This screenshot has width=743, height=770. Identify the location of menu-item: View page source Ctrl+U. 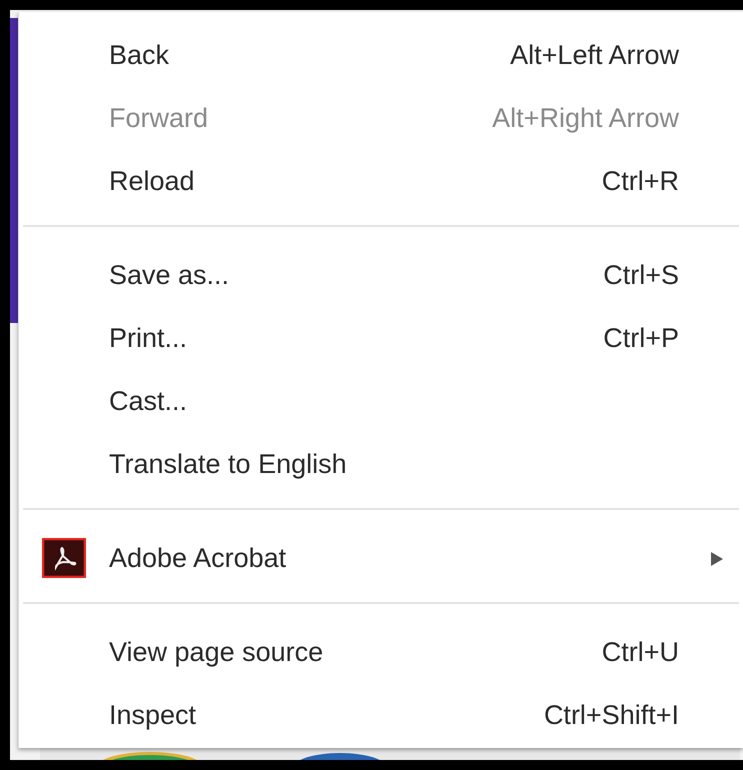
(381, 652).